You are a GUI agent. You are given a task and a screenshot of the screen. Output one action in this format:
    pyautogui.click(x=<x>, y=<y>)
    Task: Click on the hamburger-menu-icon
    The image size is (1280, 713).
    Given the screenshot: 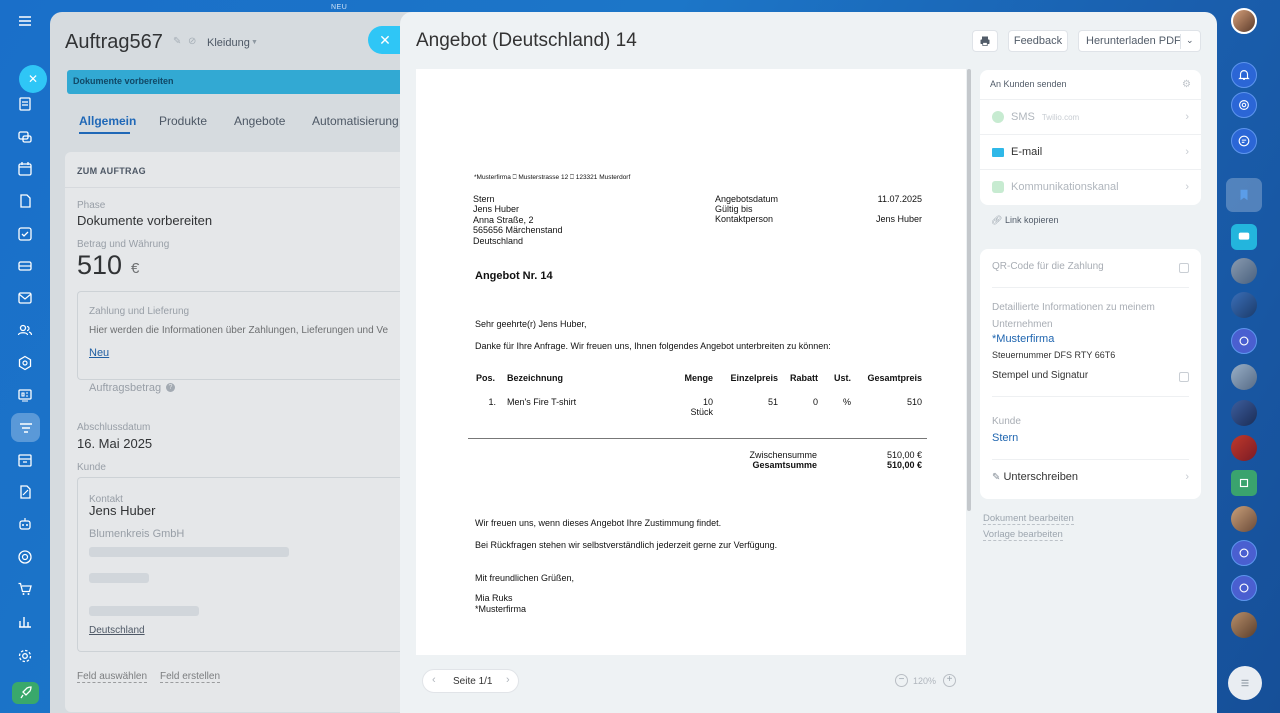 What is the action you would take?
    pyautogui.click(x=25, y=21)
    